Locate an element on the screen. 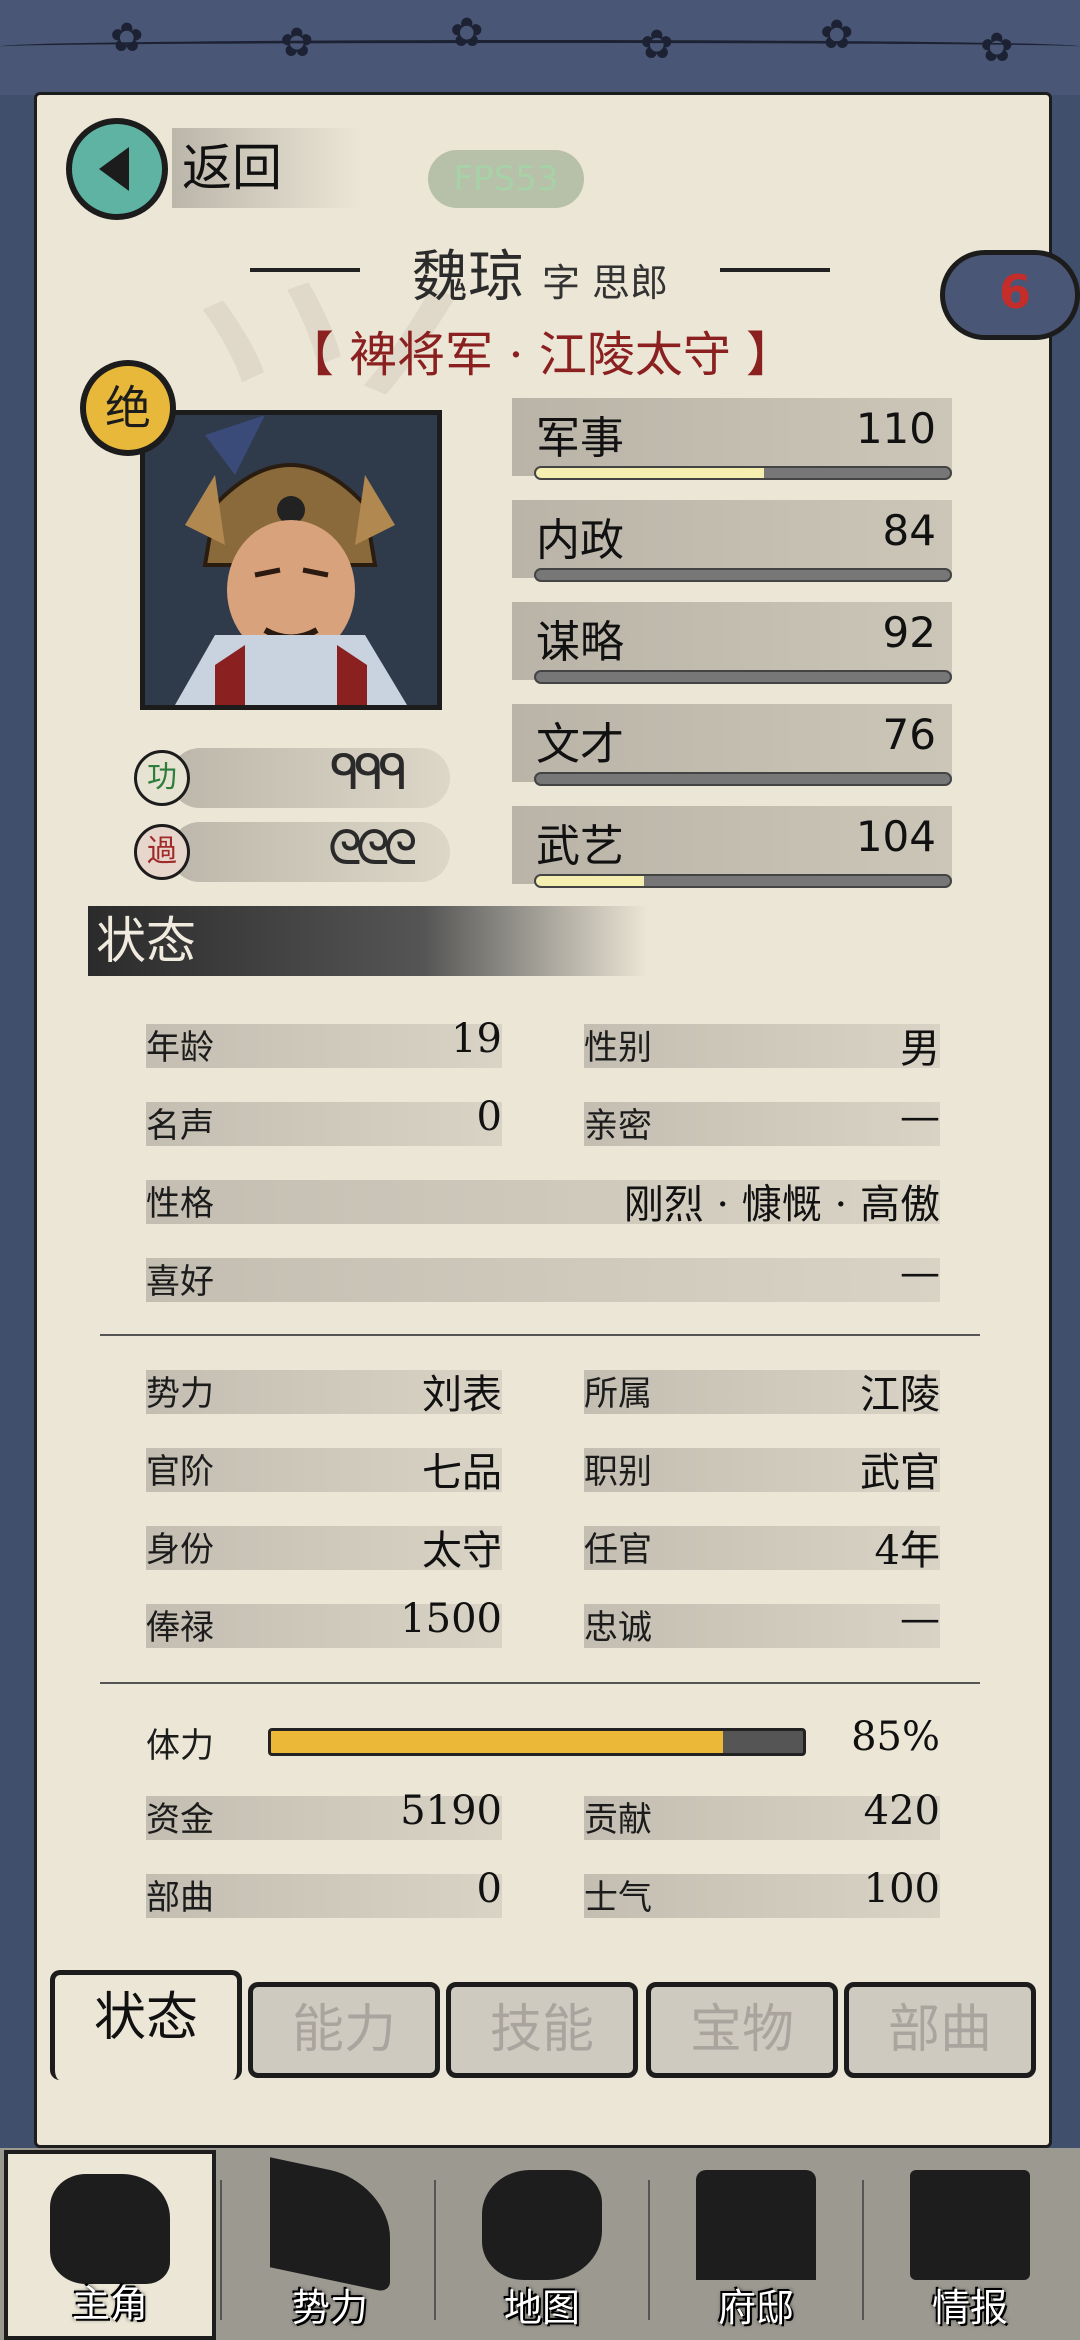 This screenshot has width=1080, height=2340. nav-label: 地图 is located at coordinates (541, 2308).